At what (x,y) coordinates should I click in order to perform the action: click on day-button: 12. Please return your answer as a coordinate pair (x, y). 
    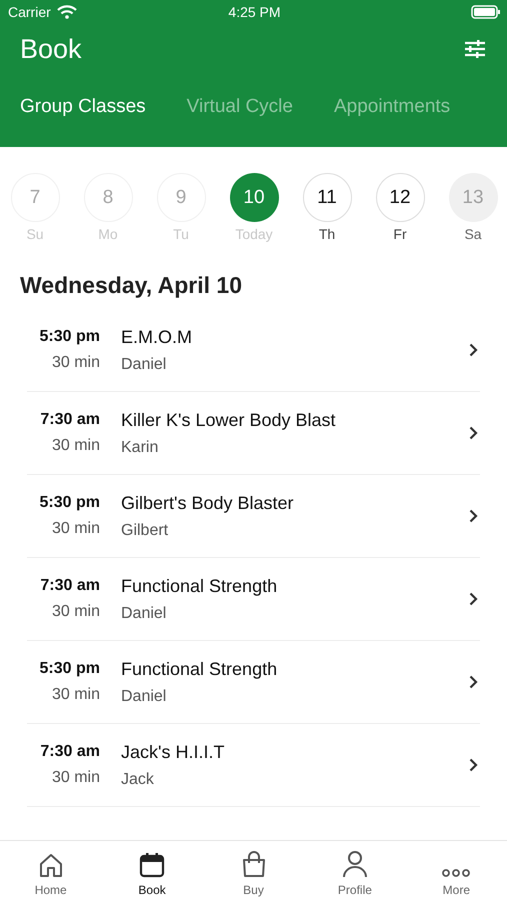
    Looking at the image, I should click on (400, 197).